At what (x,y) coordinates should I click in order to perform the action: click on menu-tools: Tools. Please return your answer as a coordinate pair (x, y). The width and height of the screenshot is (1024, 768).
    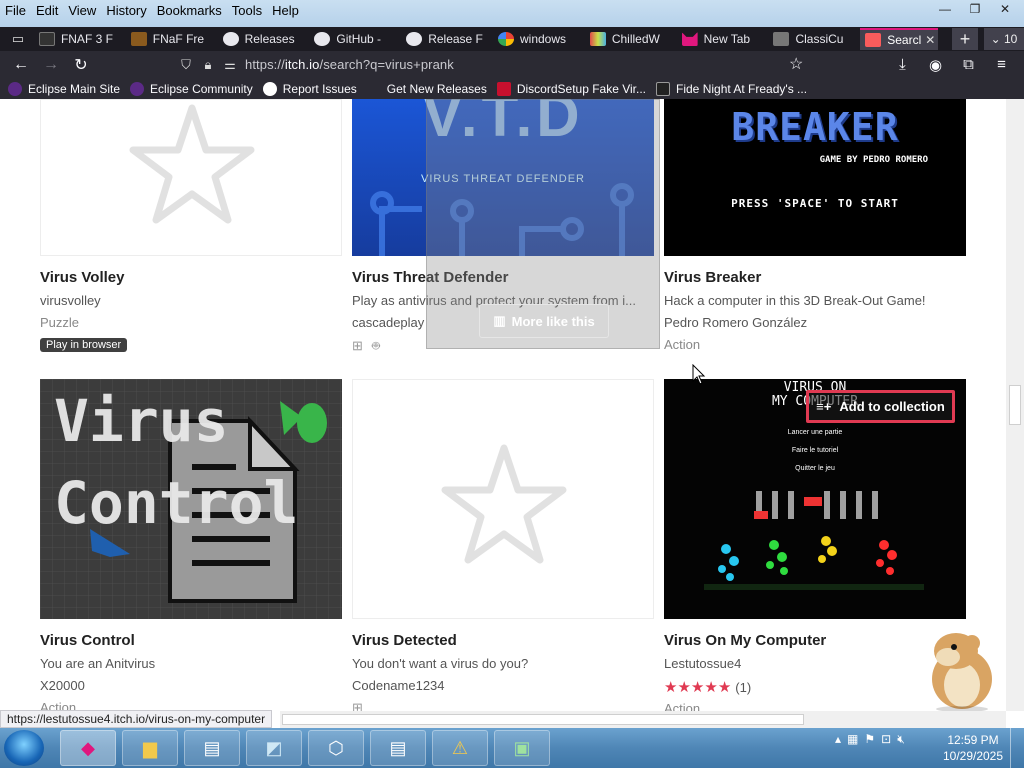
    Looking at the image, I should click on (247, 10).